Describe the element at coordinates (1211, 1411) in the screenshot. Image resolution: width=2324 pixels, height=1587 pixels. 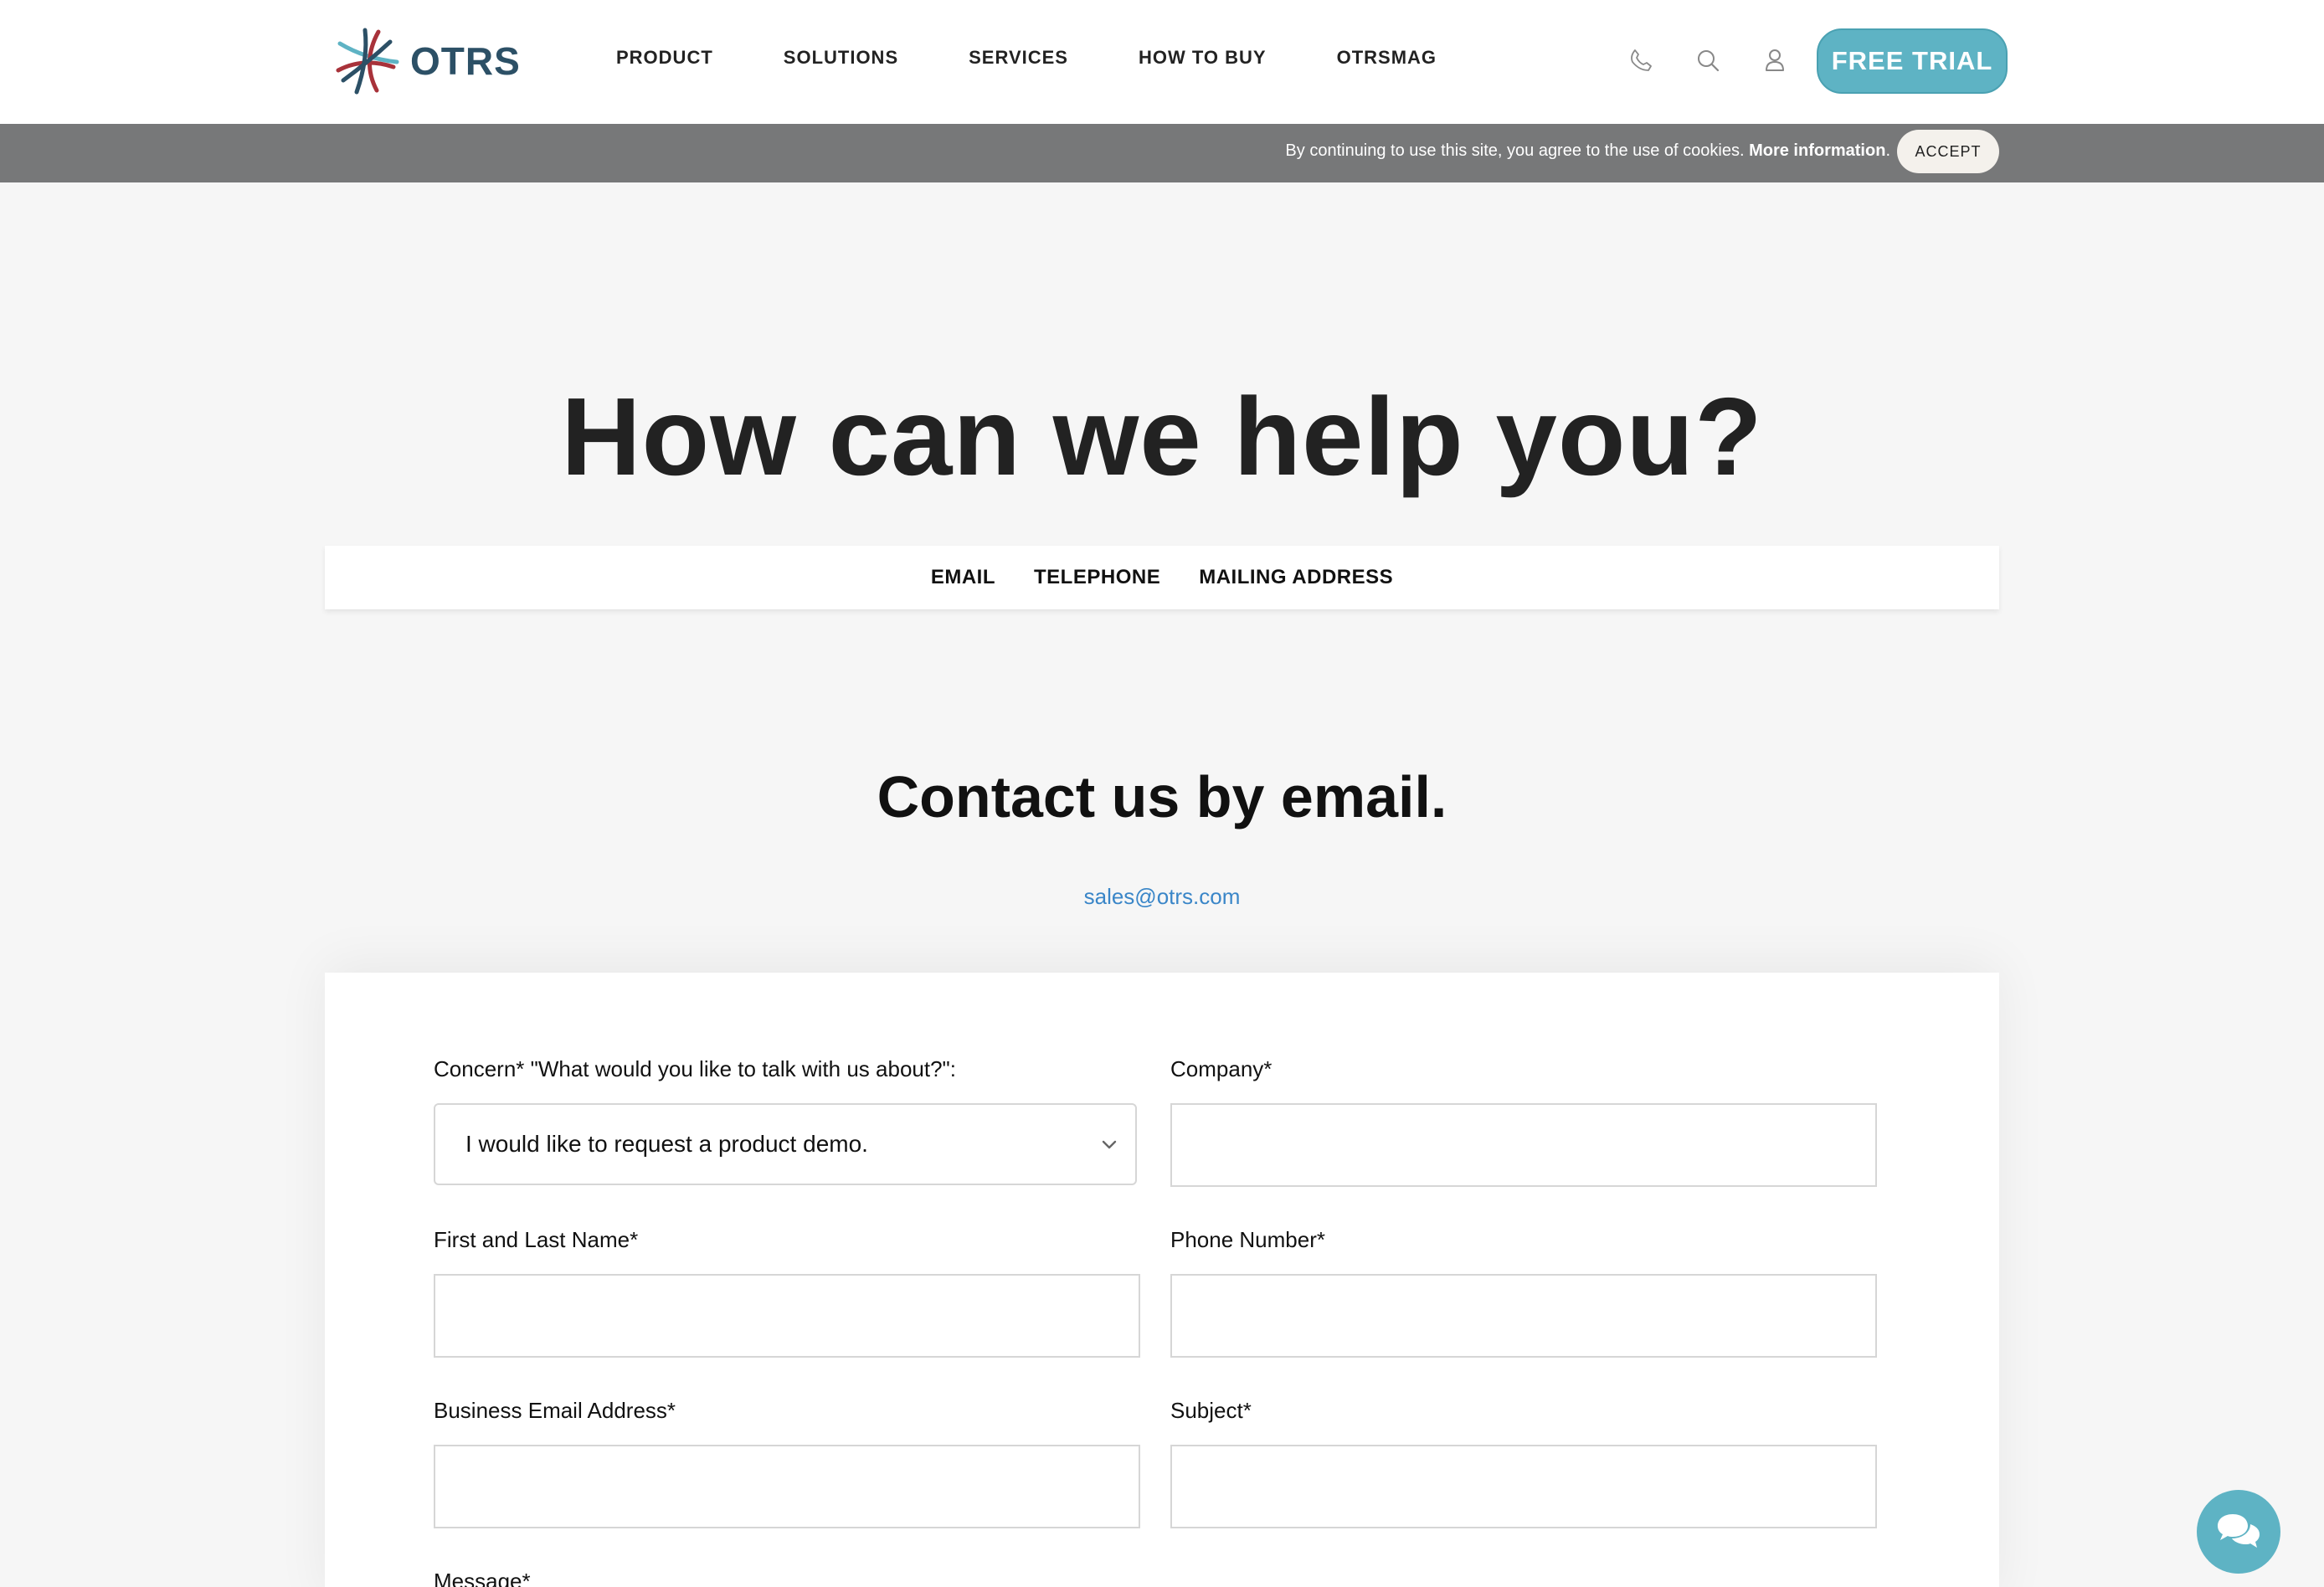
I see `subject-label: Subject*` at that location.